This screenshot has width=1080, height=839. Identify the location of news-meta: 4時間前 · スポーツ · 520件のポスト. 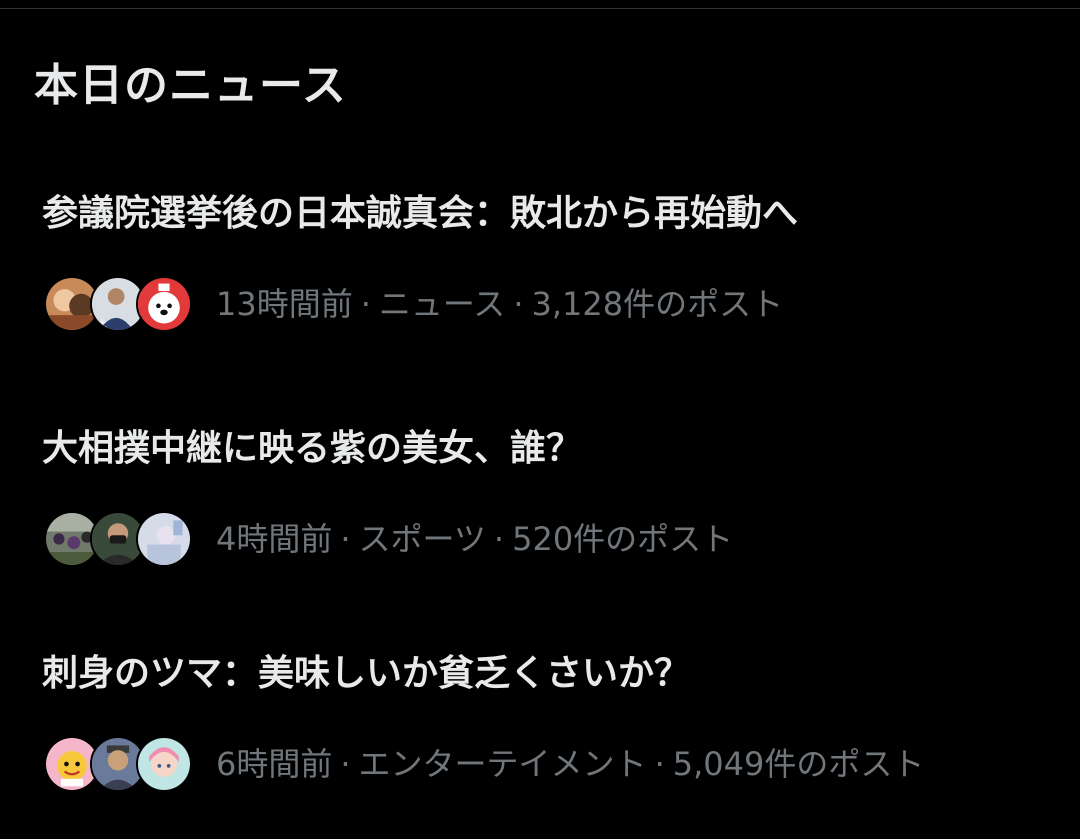
(388, 539).